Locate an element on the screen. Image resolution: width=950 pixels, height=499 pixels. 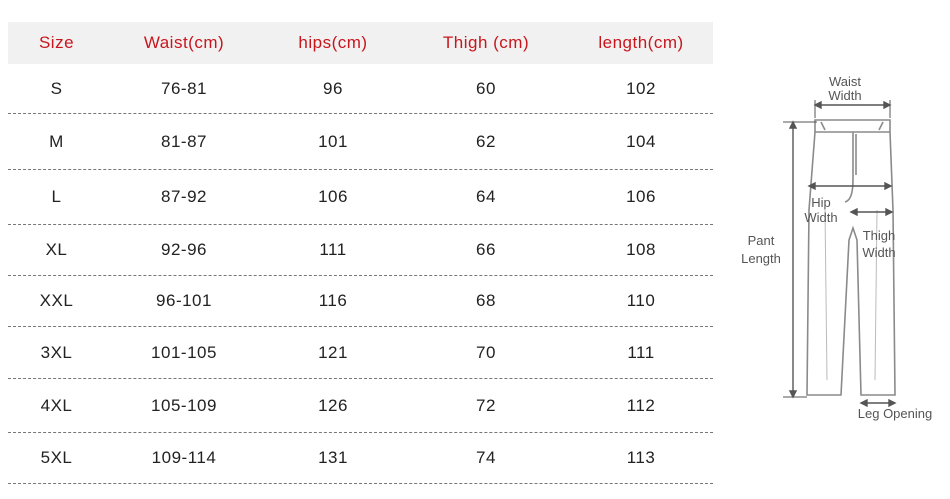
cell-hips: 126 is located at coordinates (333, 405).